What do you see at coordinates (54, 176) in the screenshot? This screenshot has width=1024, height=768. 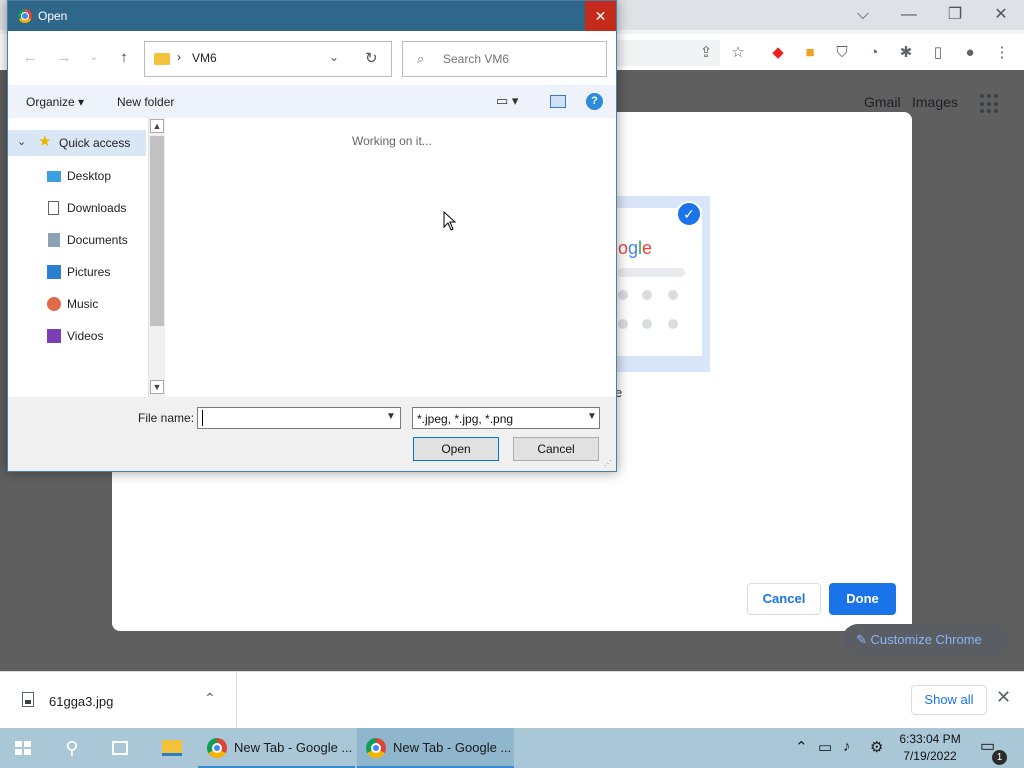 I see `desktop-icon` at bounding box center [54, 176].